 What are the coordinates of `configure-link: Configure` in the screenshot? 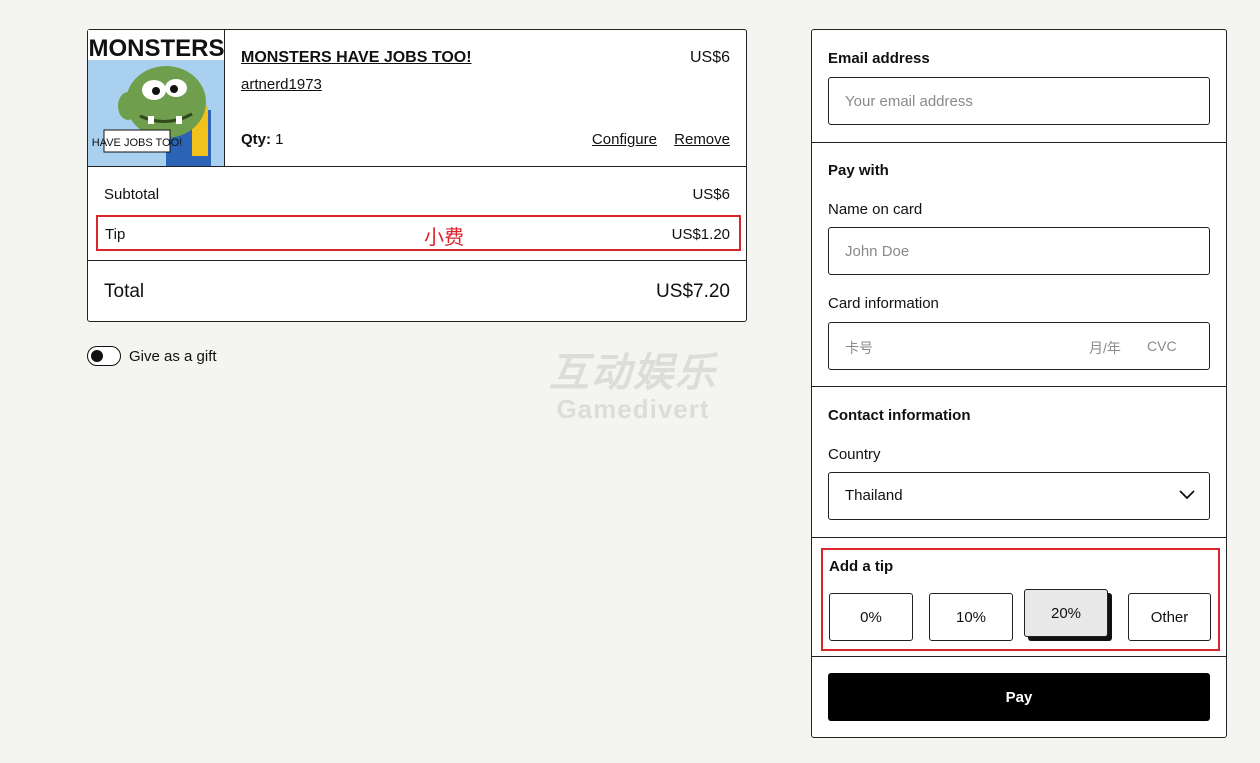 It's located at (624, 139).